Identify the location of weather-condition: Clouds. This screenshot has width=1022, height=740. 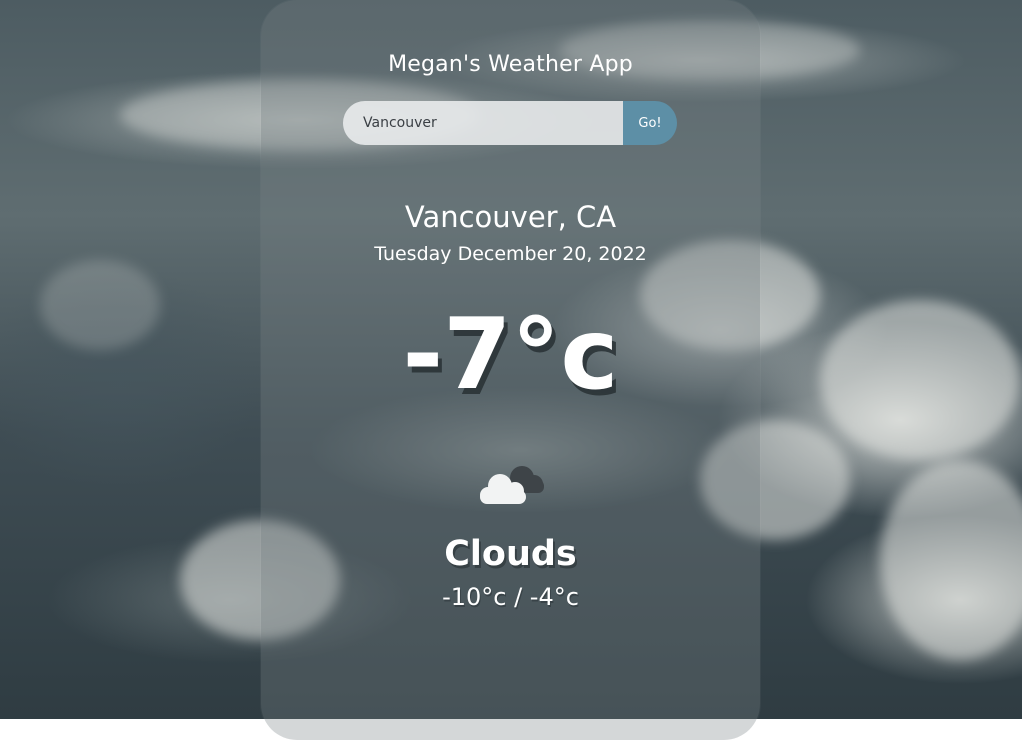
(510, 554).